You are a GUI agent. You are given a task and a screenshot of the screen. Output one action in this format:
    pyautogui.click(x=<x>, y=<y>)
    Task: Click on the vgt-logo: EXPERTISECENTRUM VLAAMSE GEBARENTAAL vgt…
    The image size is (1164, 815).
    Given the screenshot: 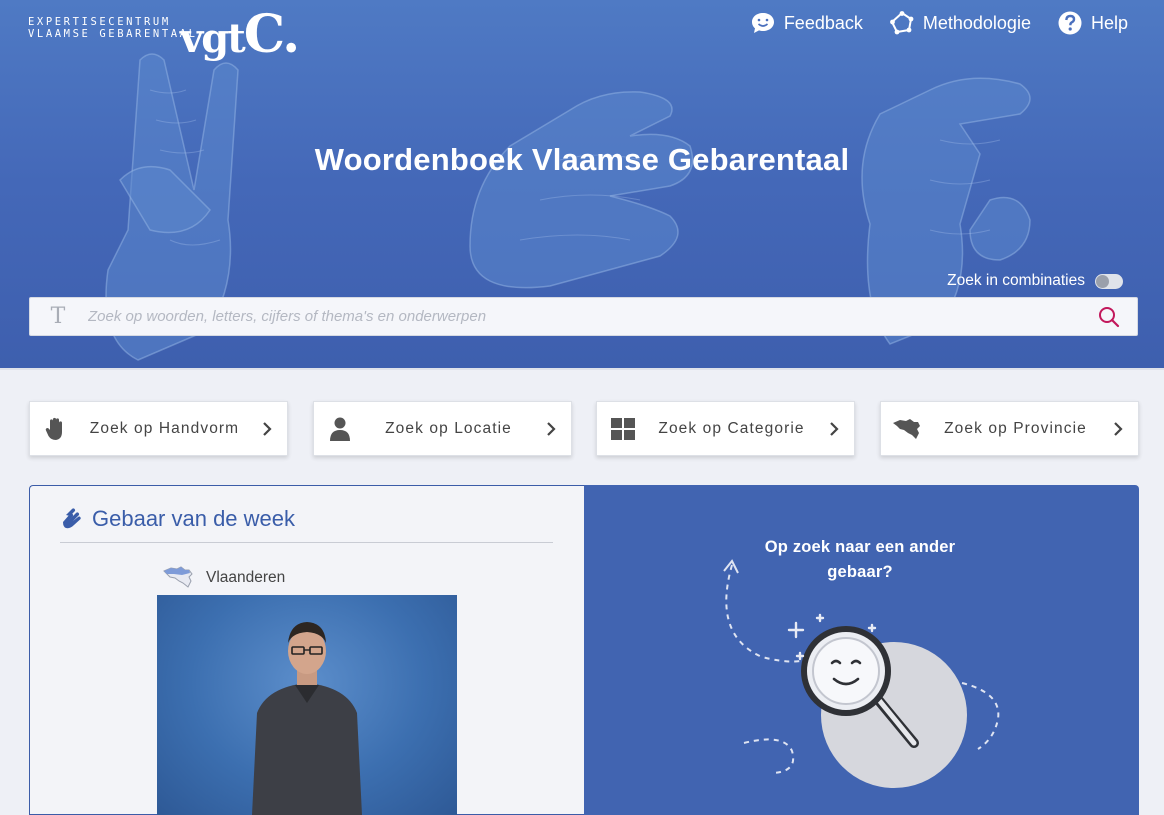 What is the action you would take?
    pyautogui.click(x=164, y=34)
    